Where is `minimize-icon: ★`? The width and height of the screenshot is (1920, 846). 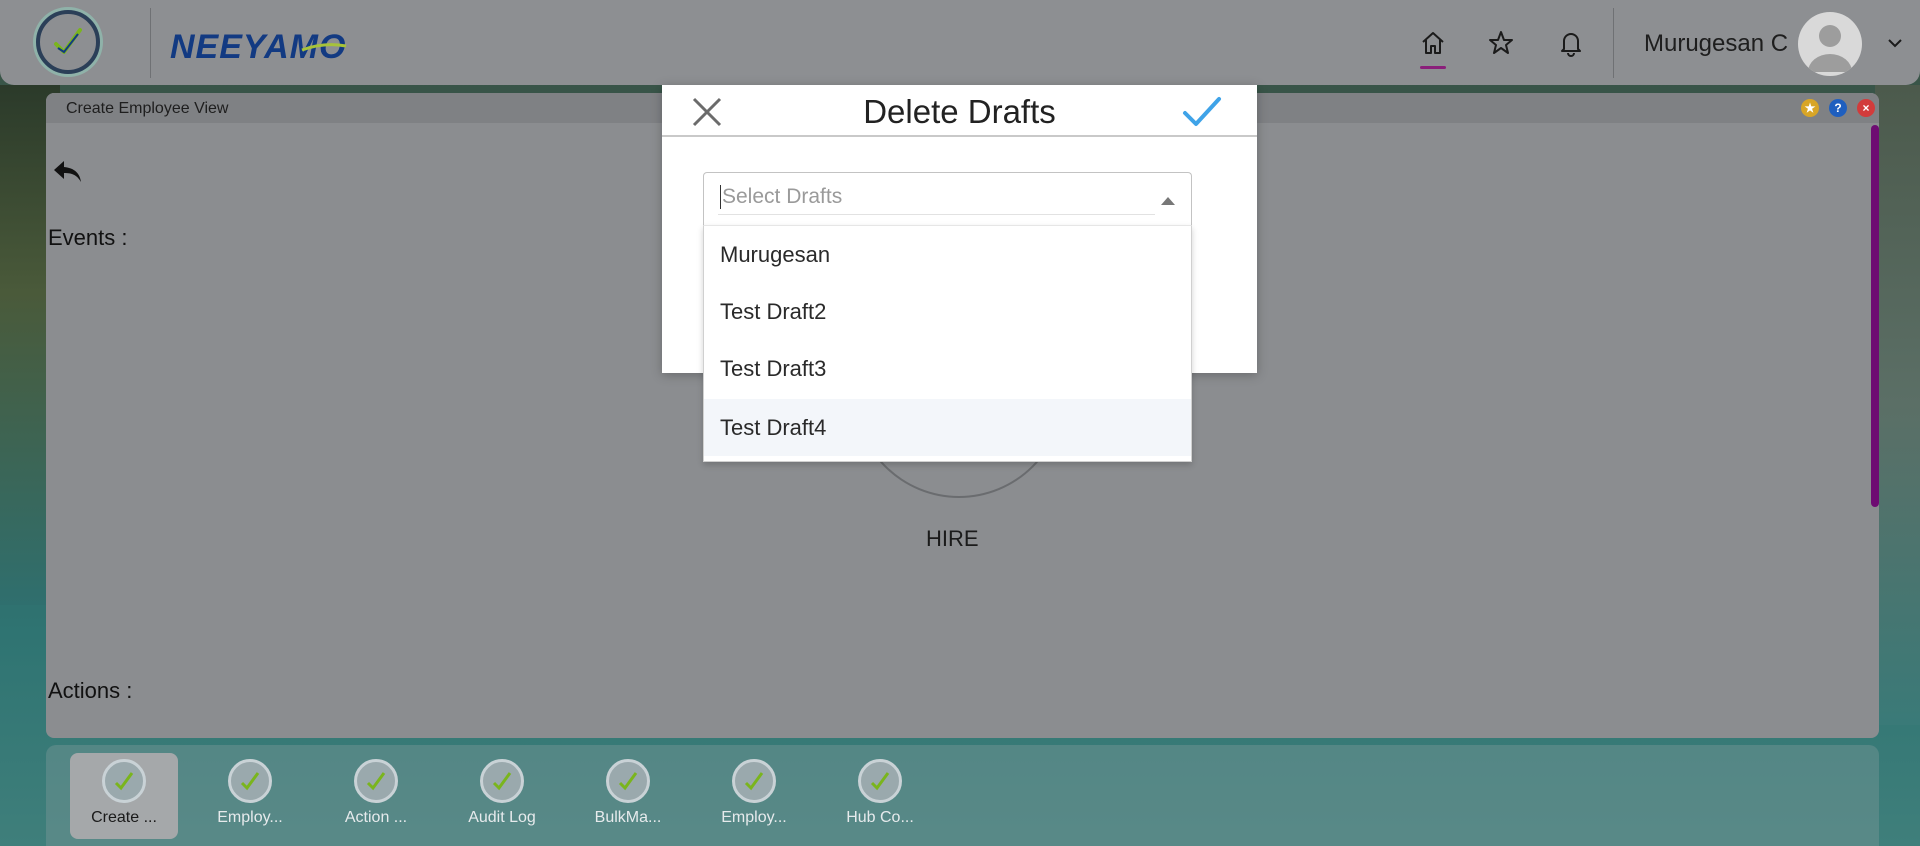 minimize-icon: ★ is located at coordinates (1810, 108).